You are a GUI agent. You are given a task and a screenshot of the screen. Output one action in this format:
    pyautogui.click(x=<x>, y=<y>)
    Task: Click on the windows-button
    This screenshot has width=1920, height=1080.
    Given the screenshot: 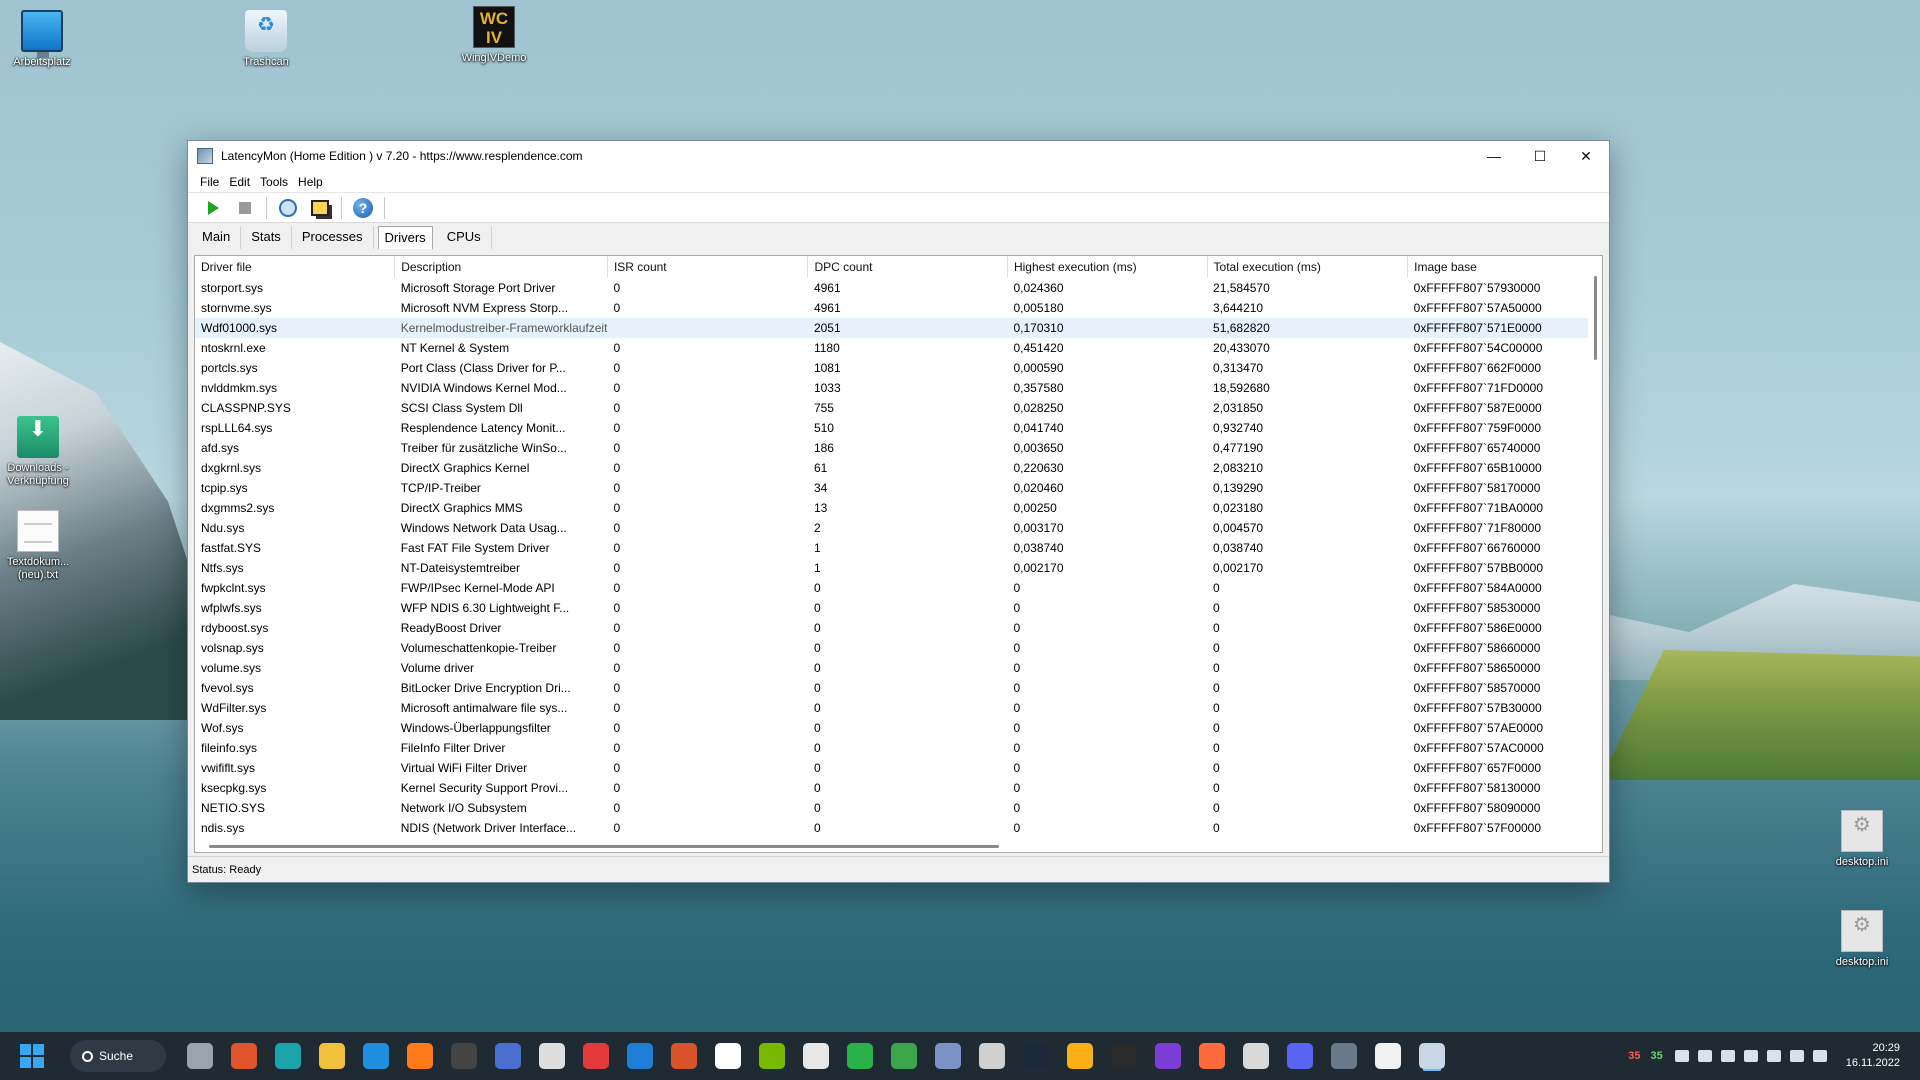 What is the action you would take?
    pyautogui.click(x=320, y=208)
    